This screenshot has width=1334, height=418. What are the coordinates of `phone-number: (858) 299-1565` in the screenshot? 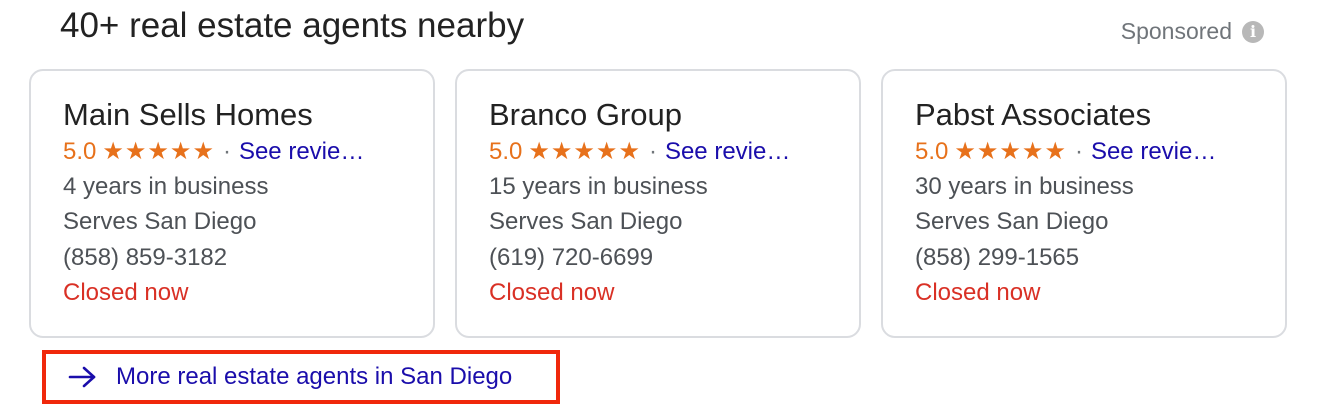 It's located at (997, 257).